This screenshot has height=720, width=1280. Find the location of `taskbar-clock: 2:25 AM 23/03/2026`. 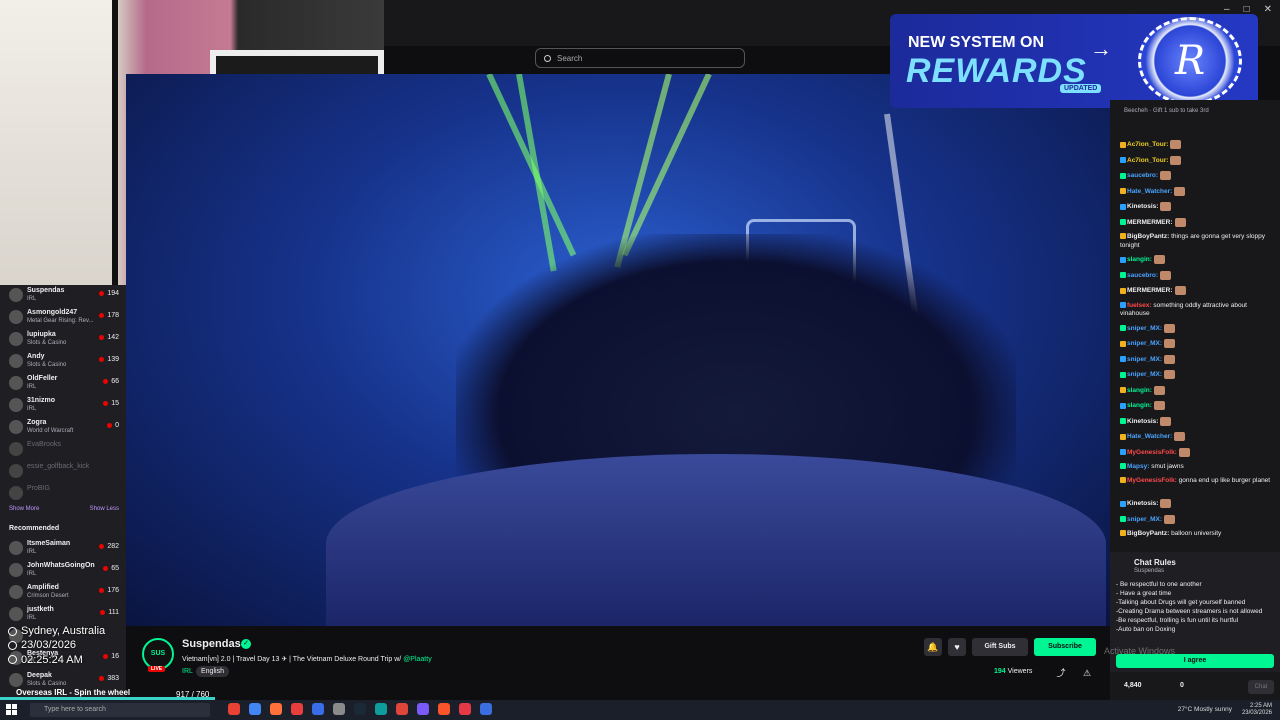

taskbar-clock: 2:25 AM 23/03/2026 is located at coordinates (1257, 709).